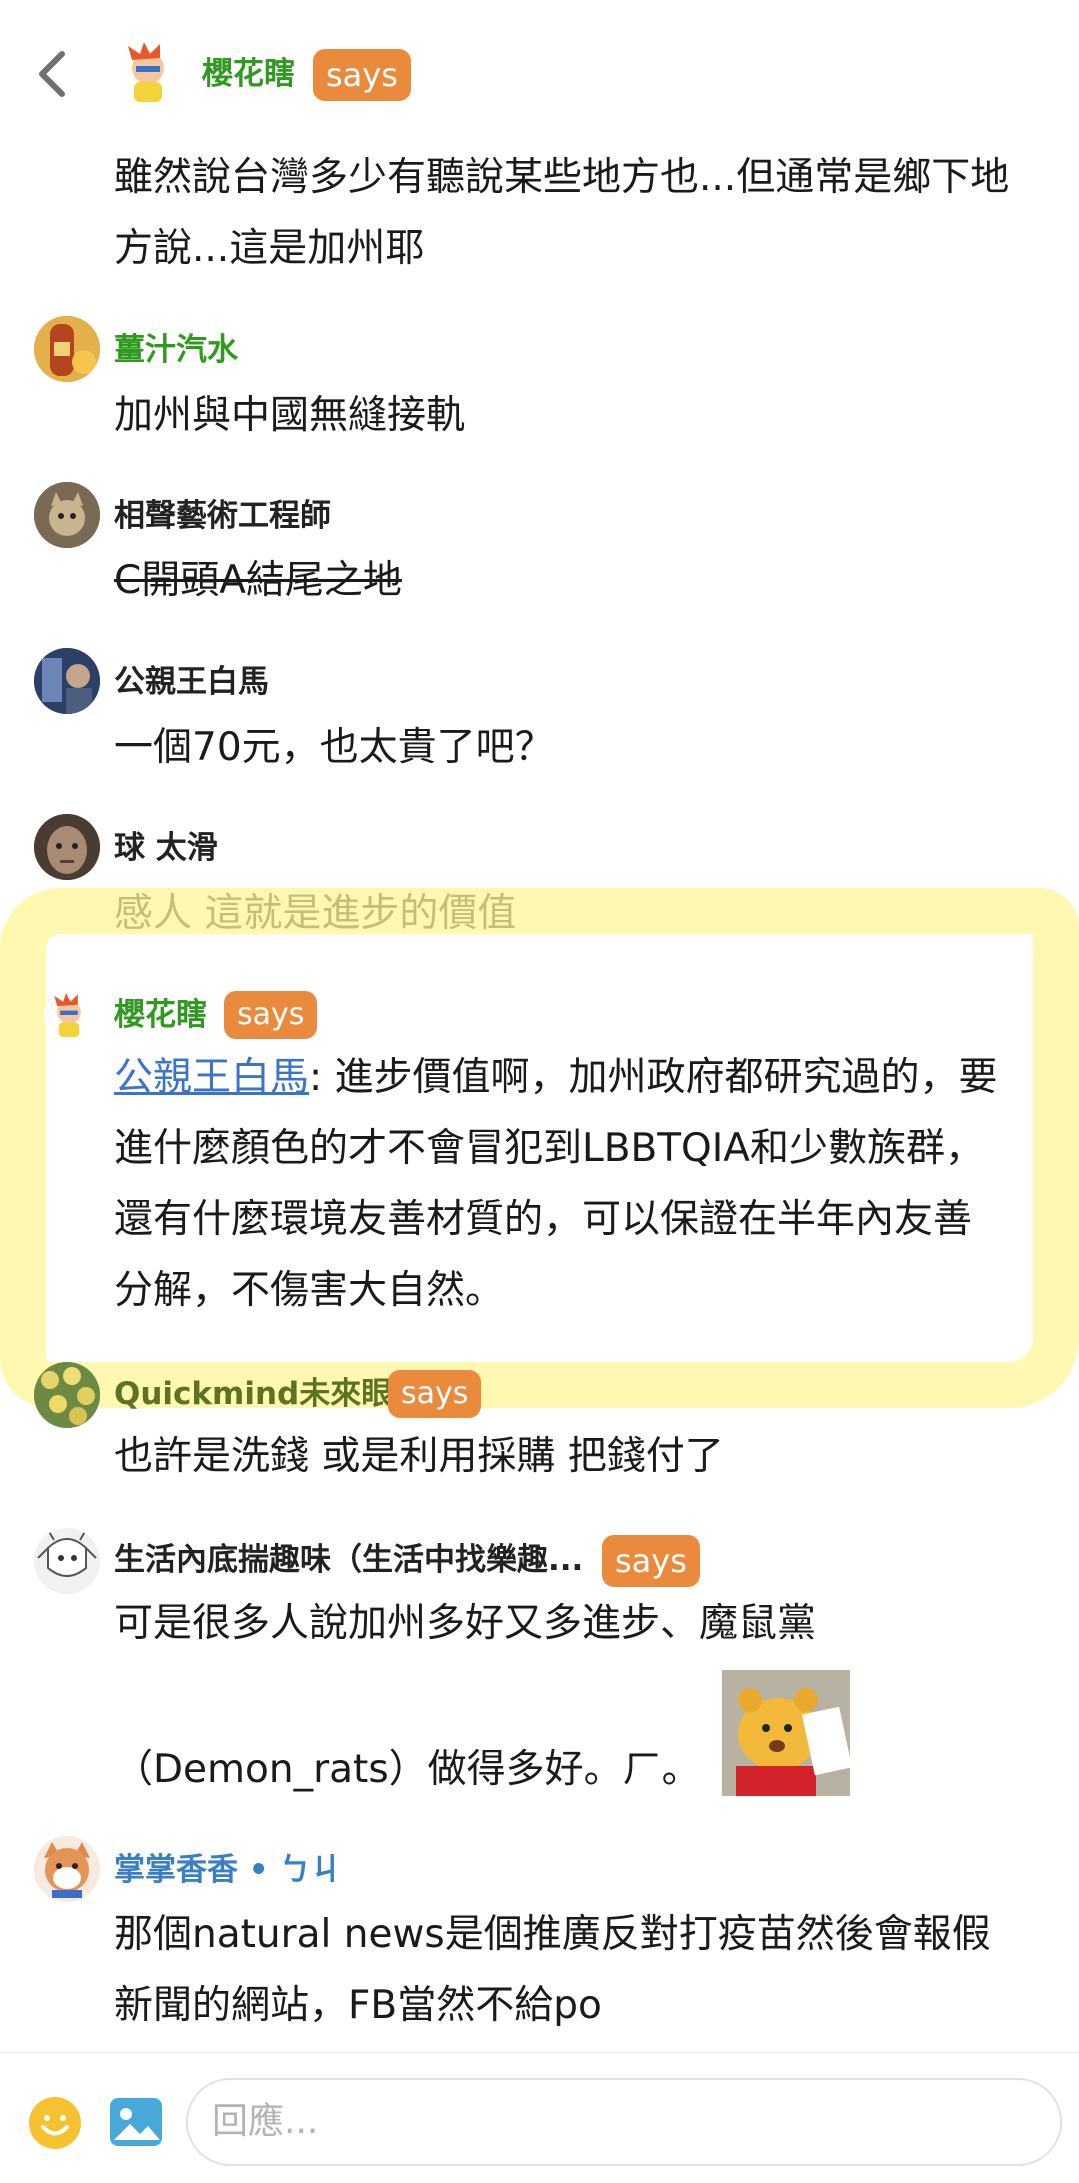 This screenshot has width=1079, height=2183. What do you see at coordinates (211, 1077) in the screenshot?
I see `mention-link: 公親王白馬` at bounding box center [211, 1077].